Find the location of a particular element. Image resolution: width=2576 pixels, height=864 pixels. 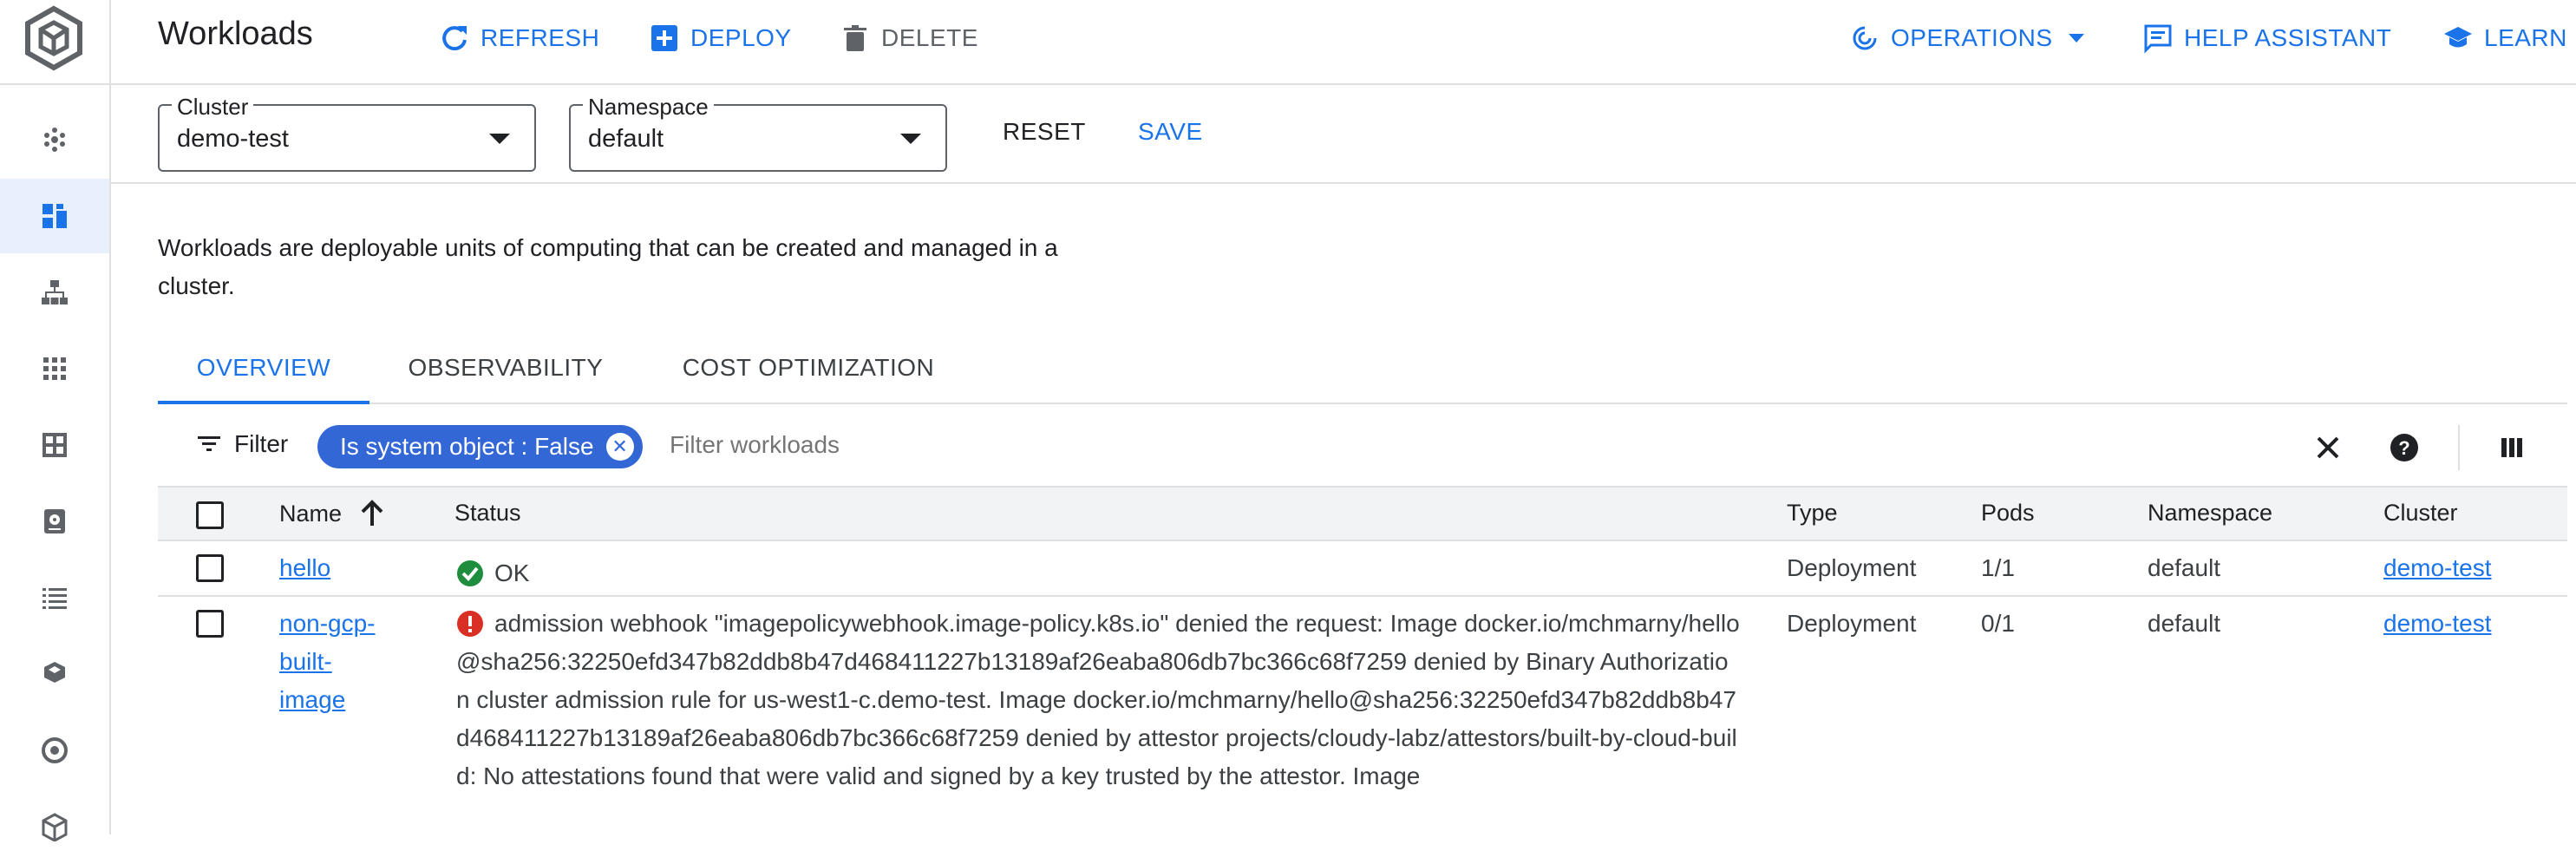

tab-observability: OBSERVABILITY is located at coordinates (505, 379).